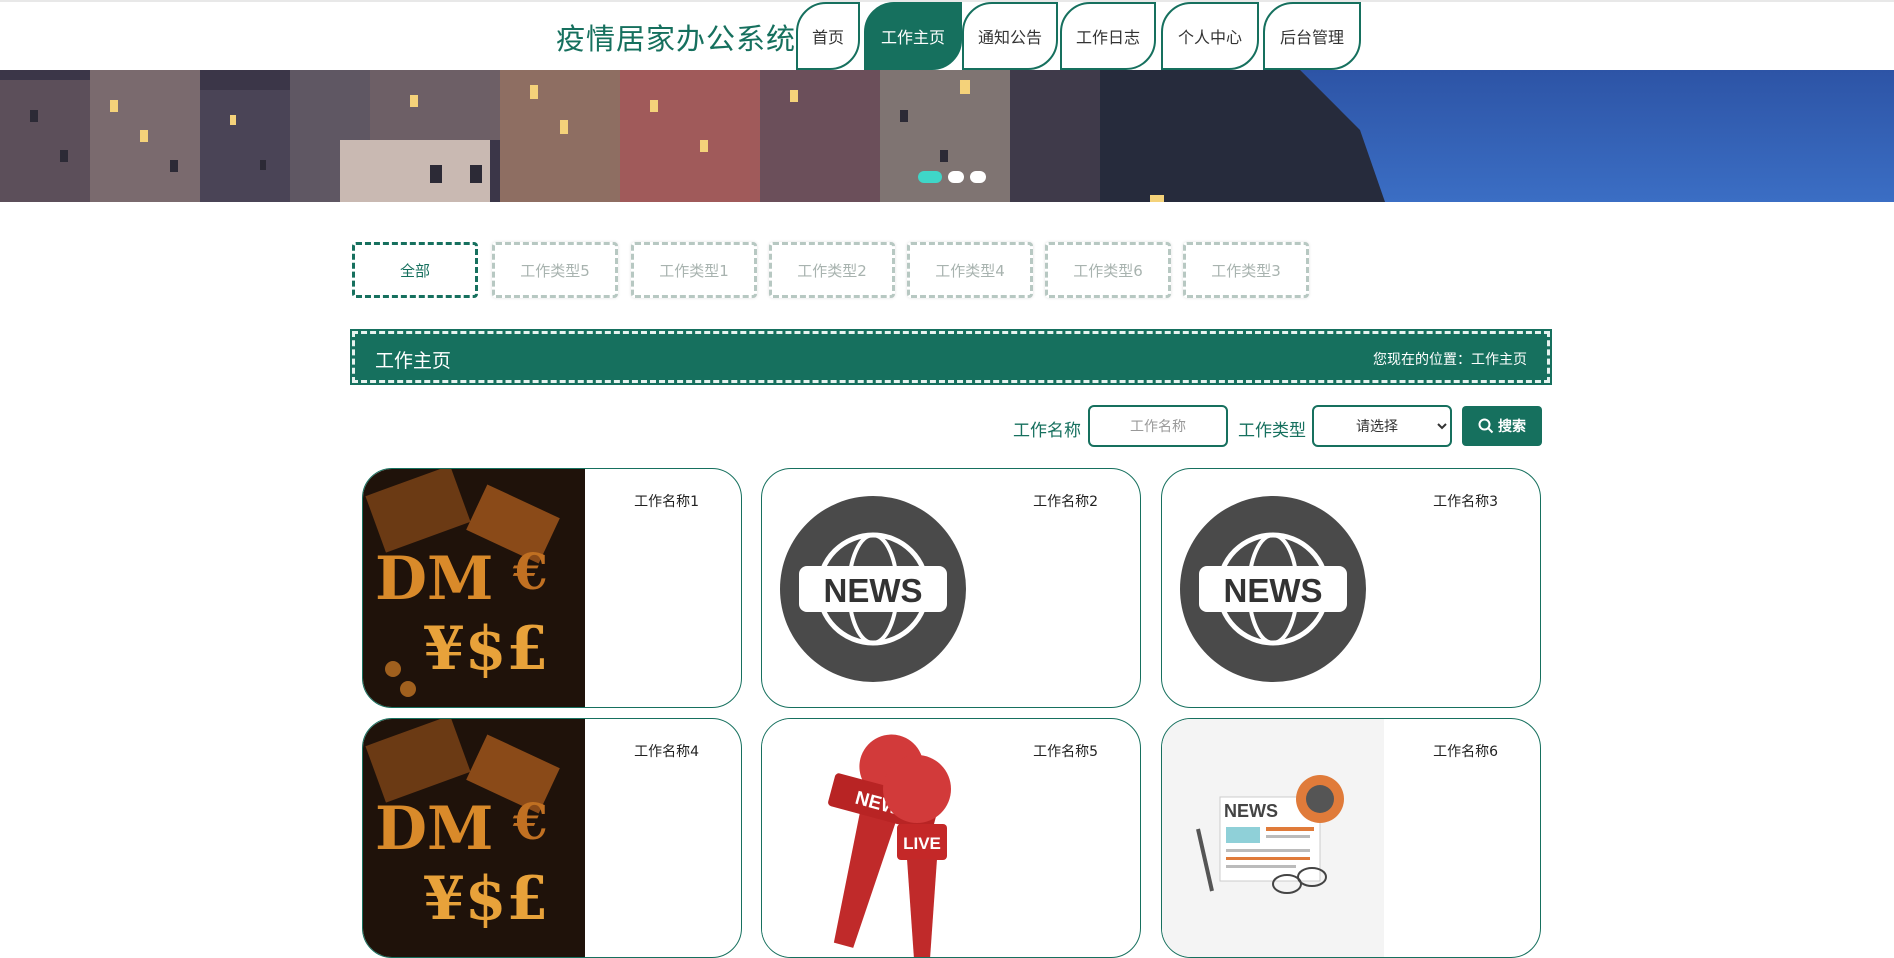 This screenshot has width=1894, height=958. I want to click on category-type-5: 工作类型5, so click(555, 270).